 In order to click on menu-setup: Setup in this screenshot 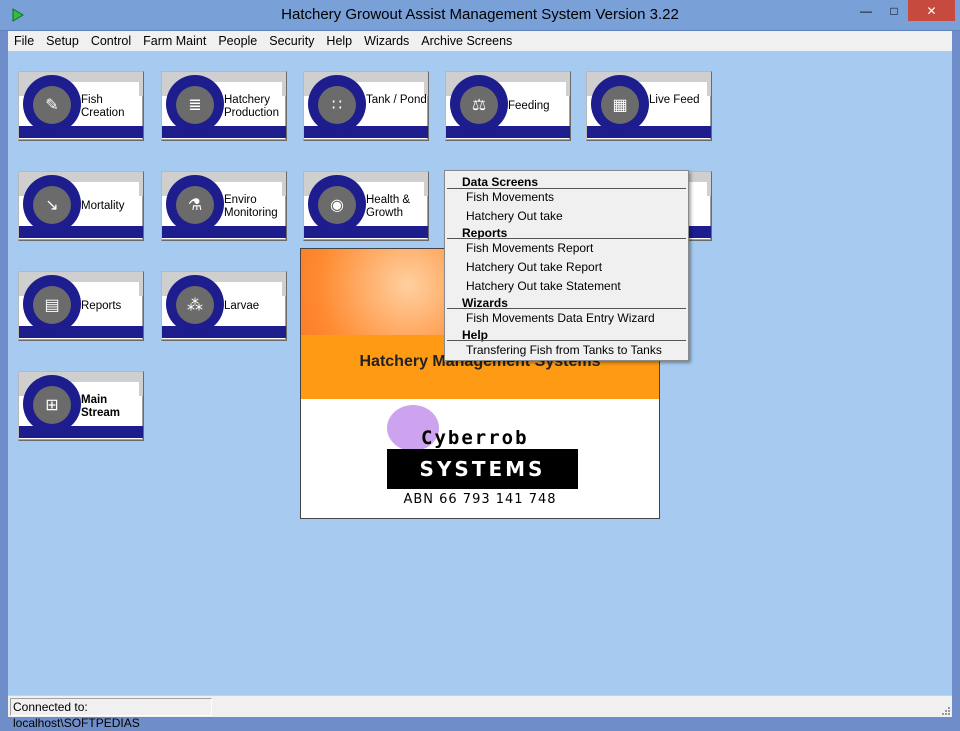, I will do `click(62, 41)`.